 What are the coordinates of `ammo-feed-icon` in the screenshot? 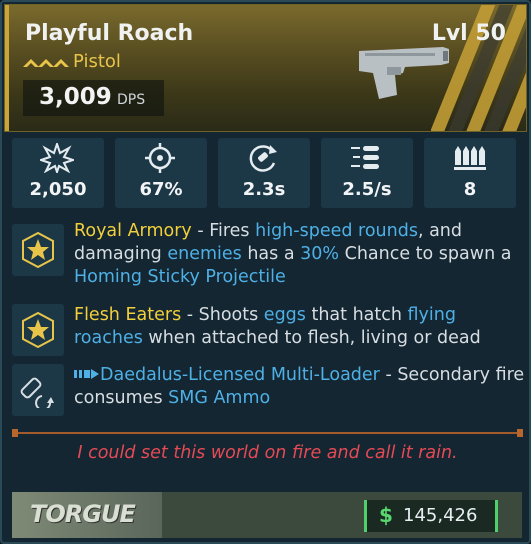 It's located at (86, 374).